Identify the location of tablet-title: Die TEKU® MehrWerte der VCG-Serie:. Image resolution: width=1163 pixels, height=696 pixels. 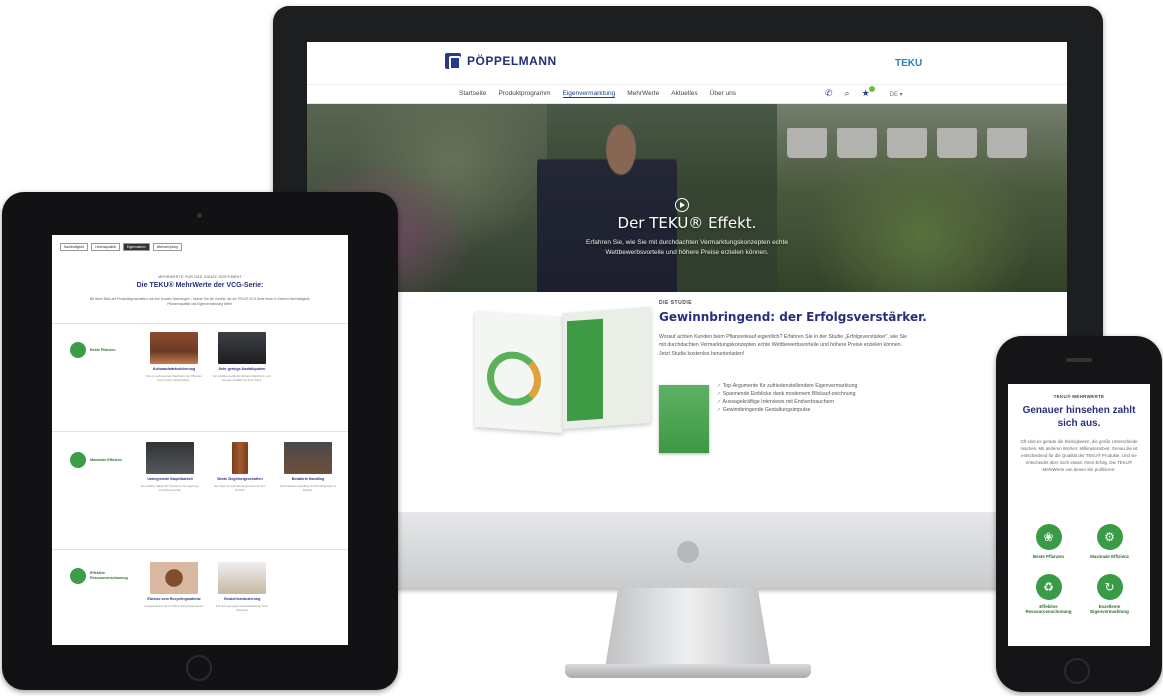
(200, 285).